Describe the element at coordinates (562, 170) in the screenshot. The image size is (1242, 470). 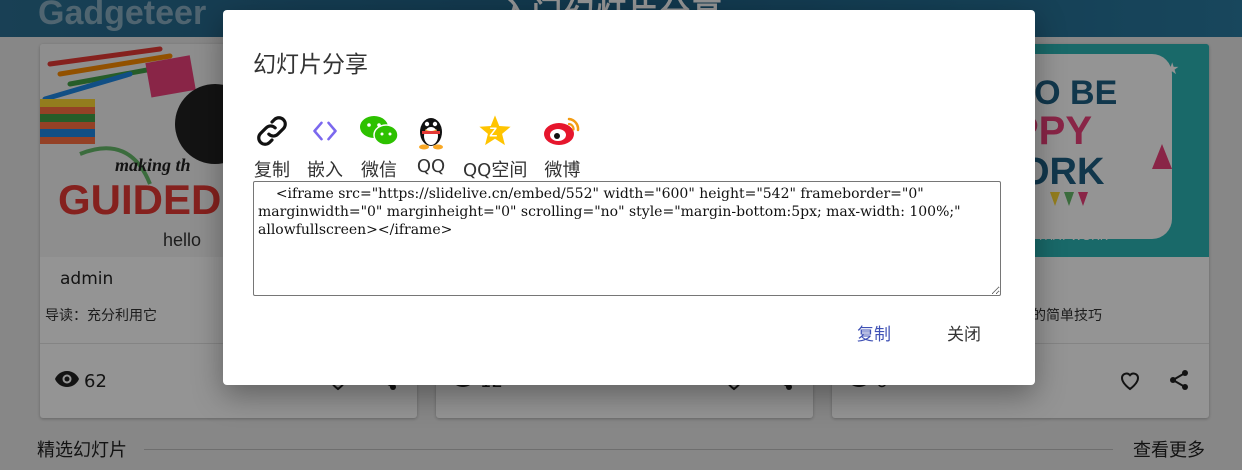
I see `share-label: 微博` at that location.